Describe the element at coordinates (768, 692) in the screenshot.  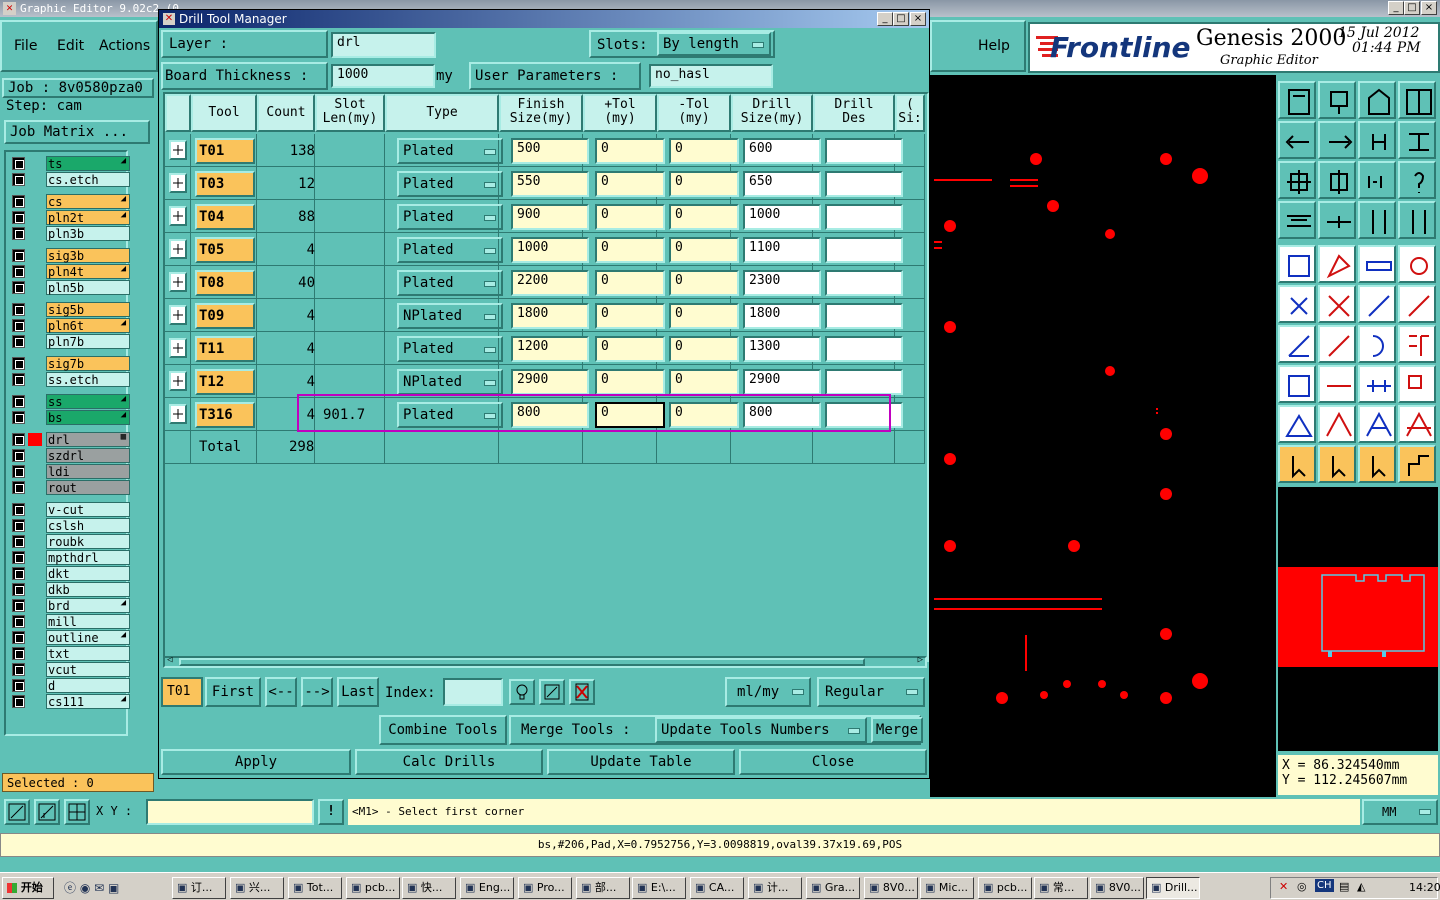
I see `units-select: ml/my` at that location.